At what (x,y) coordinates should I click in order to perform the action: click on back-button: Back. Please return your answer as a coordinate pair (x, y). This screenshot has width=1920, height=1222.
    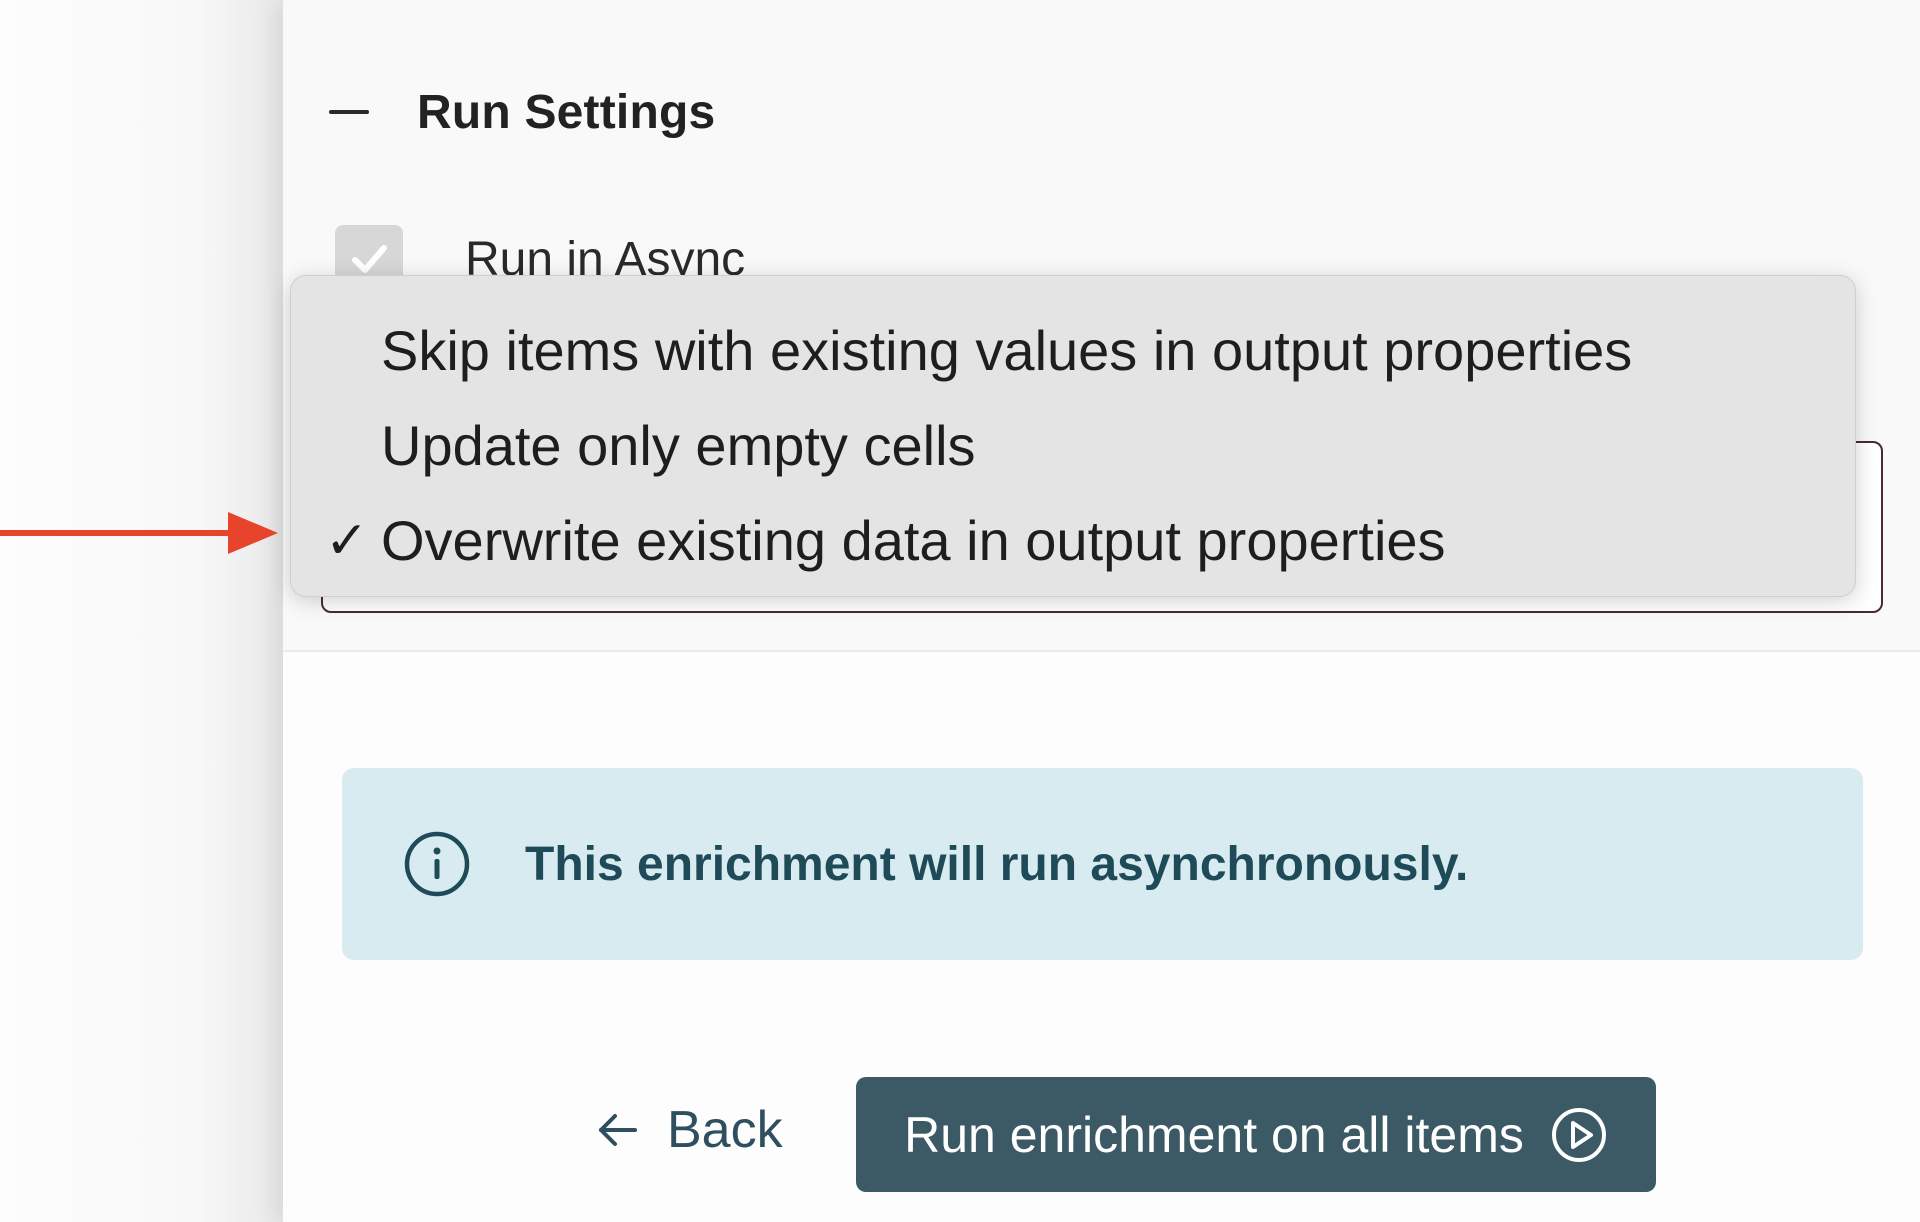
    Looking at the image, I should click on (688, 1130).